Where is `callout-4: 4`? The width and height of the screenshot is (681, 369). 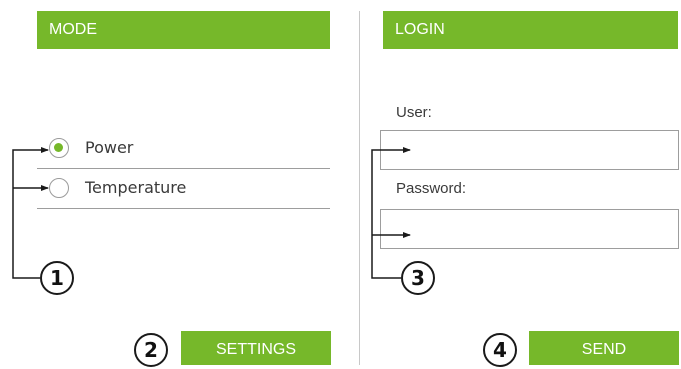
callout-4: 4 is located at coordinates (500, 350).